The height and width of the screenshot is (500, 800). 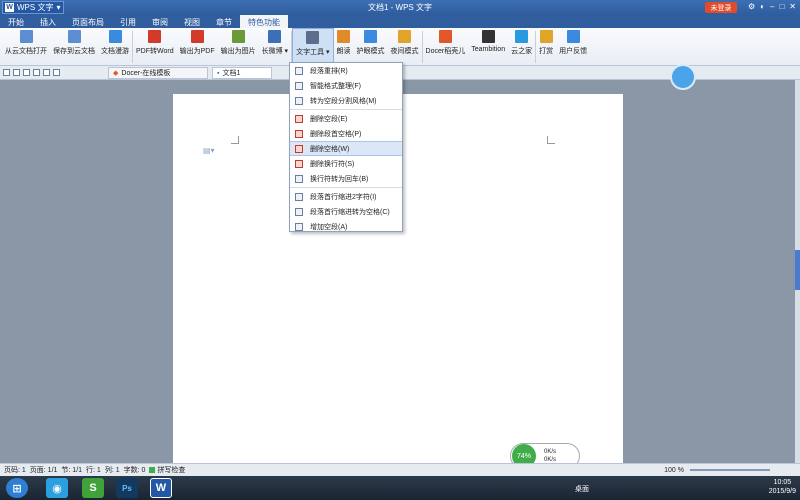 What do you see at coordinates (264, 21) in the screenshot?
I see `menu-special-features: 特色功能` at bounding box center [264, 21].